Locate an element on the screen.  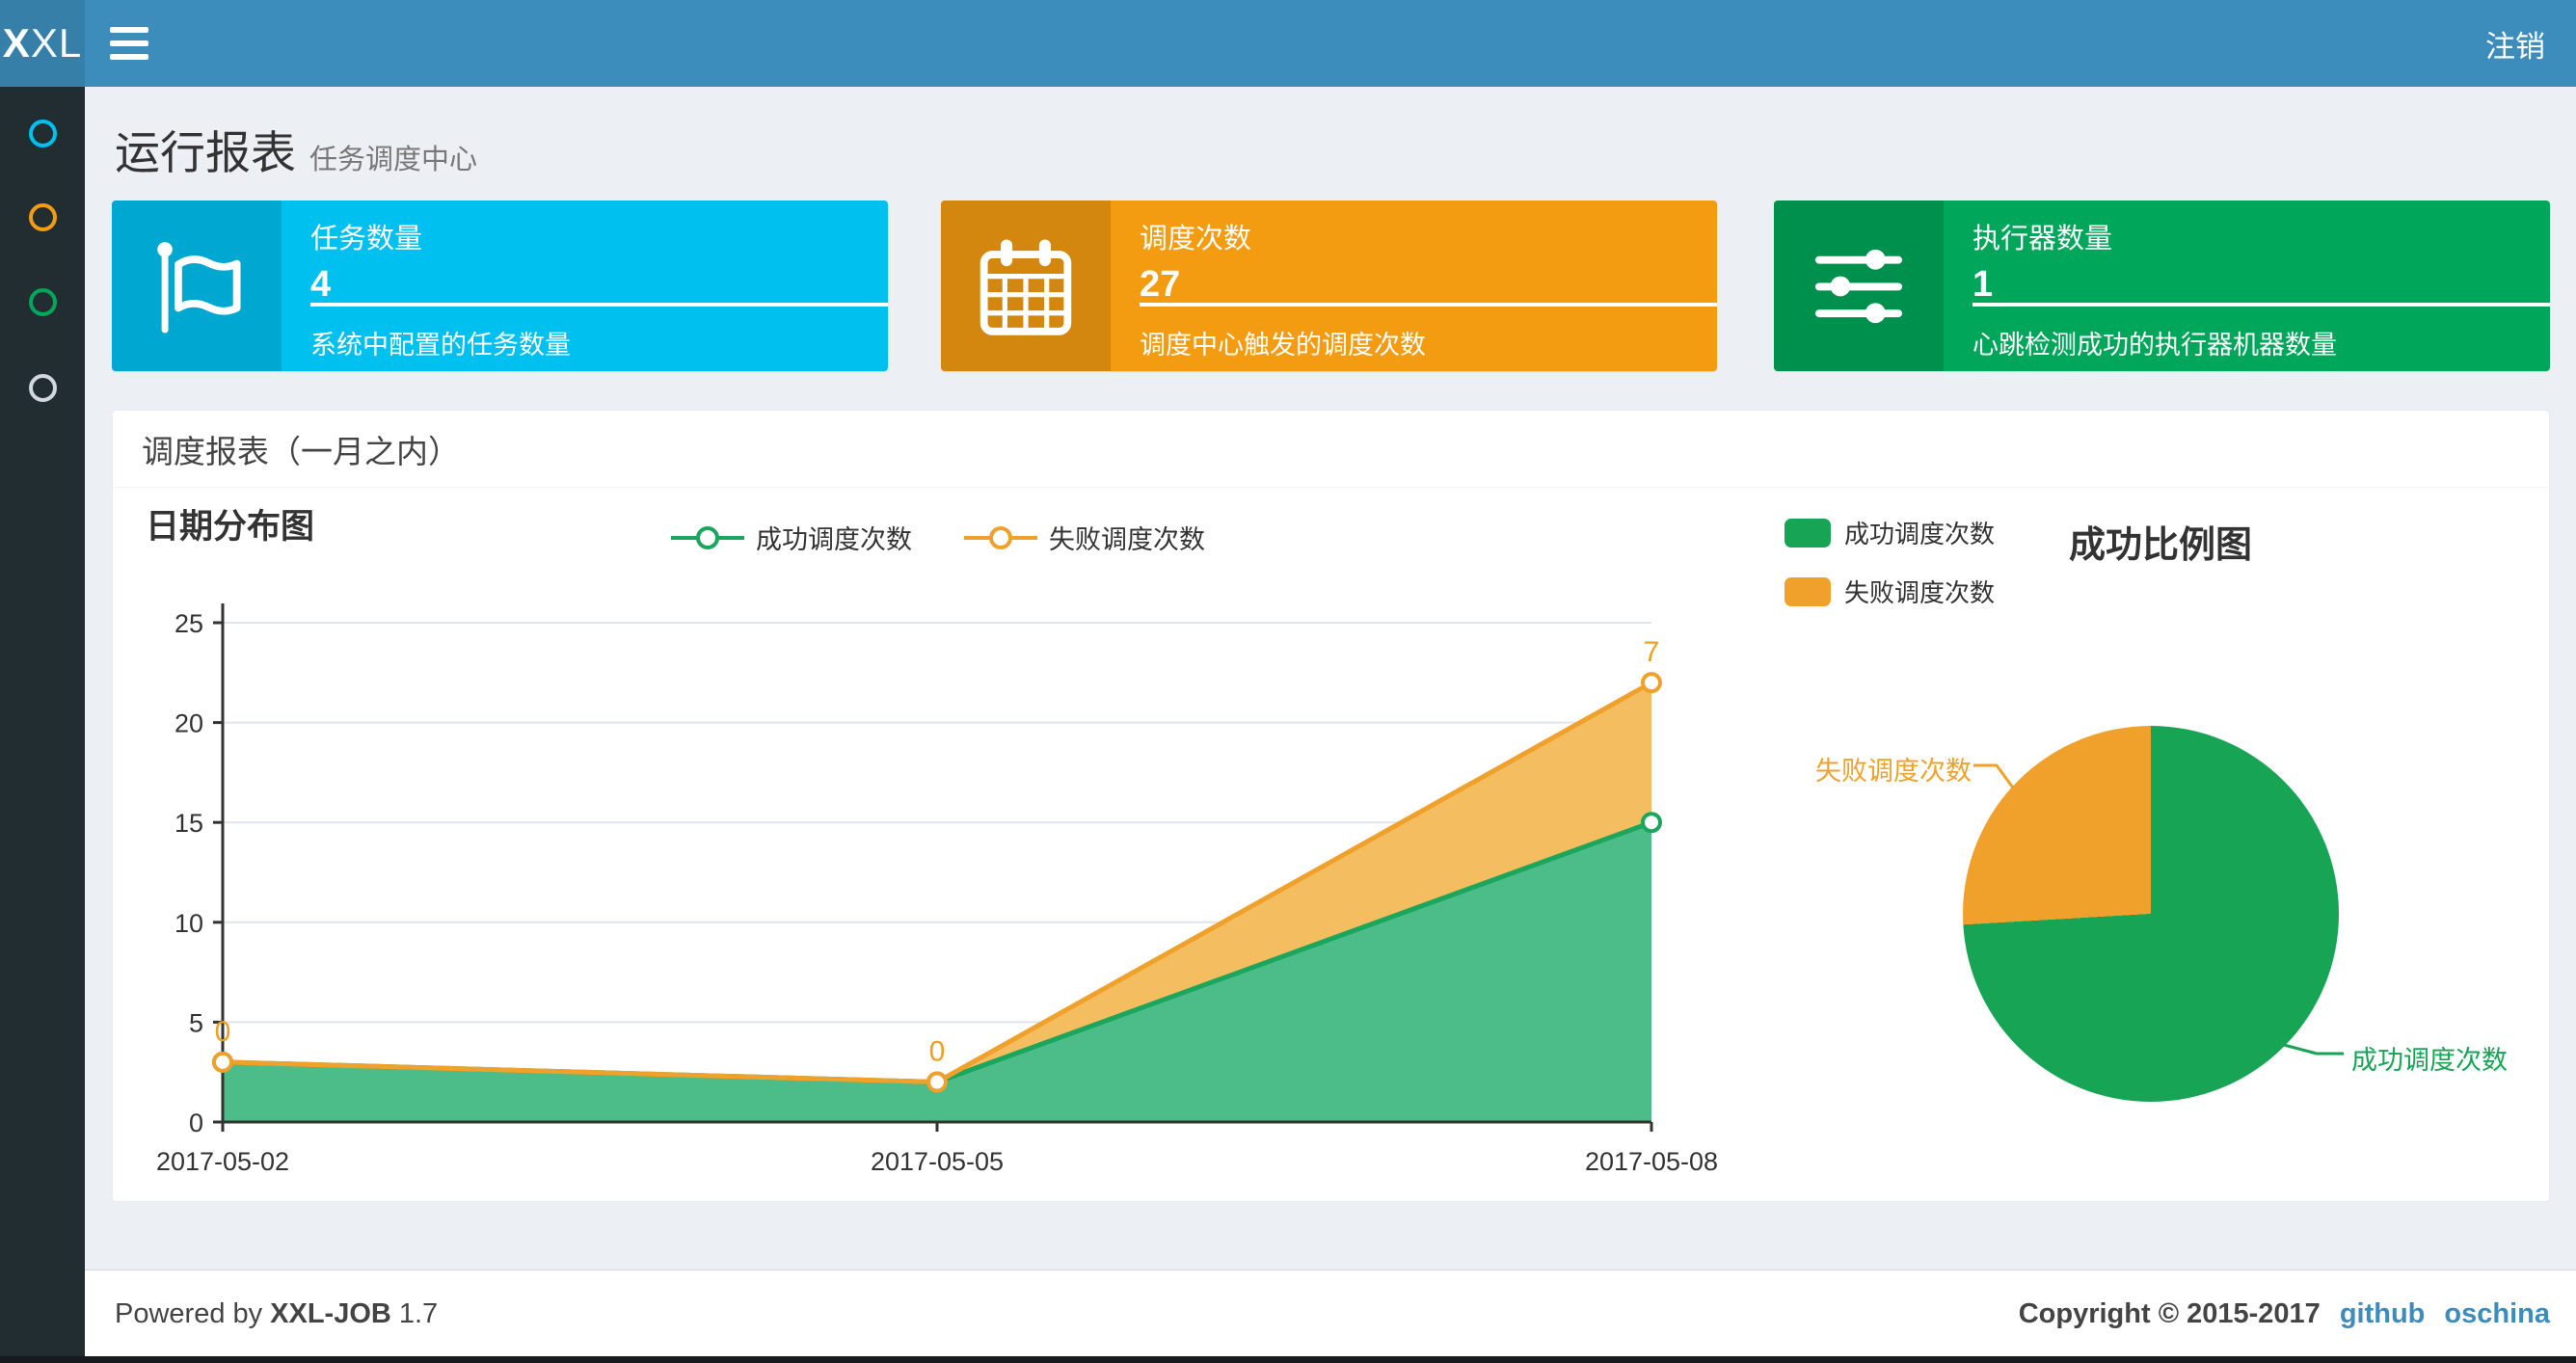
page-subtitle: 任务调度中心 is located at coordinates (394, 160).